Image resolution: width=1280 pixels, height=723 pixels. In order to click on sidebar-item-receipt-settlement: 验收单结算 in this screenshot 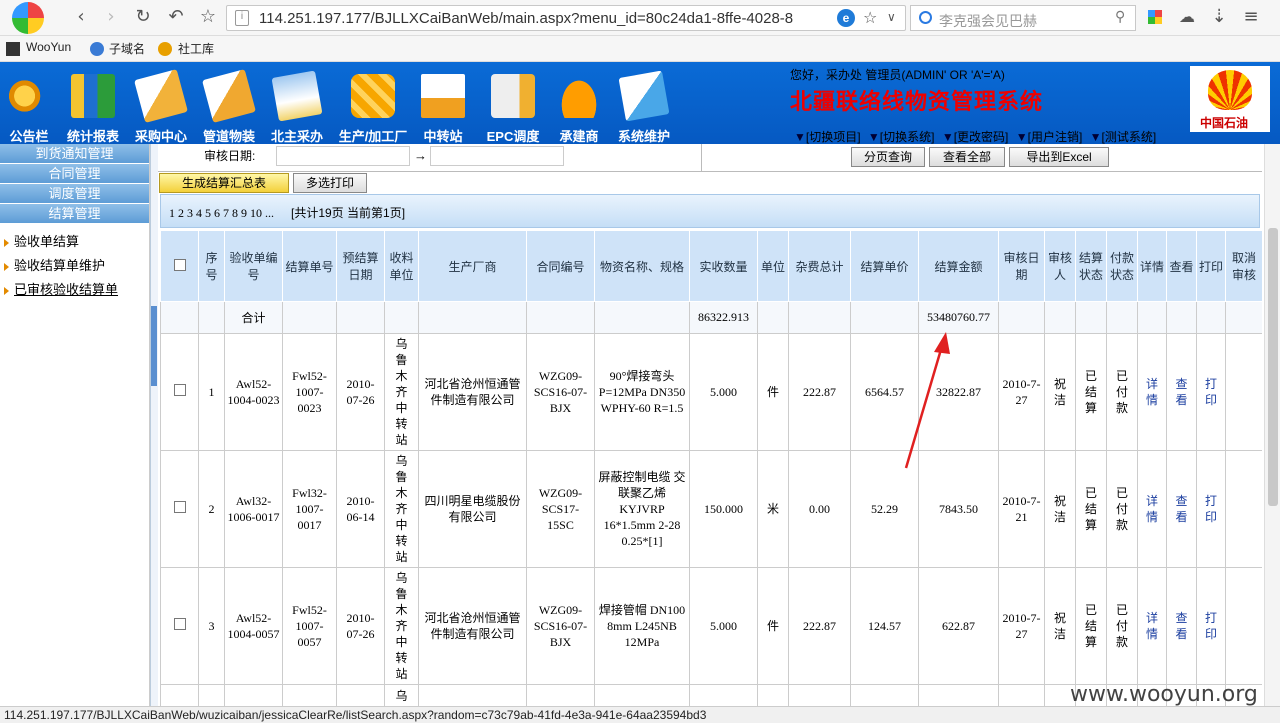, I will do `click(74, 242)`.